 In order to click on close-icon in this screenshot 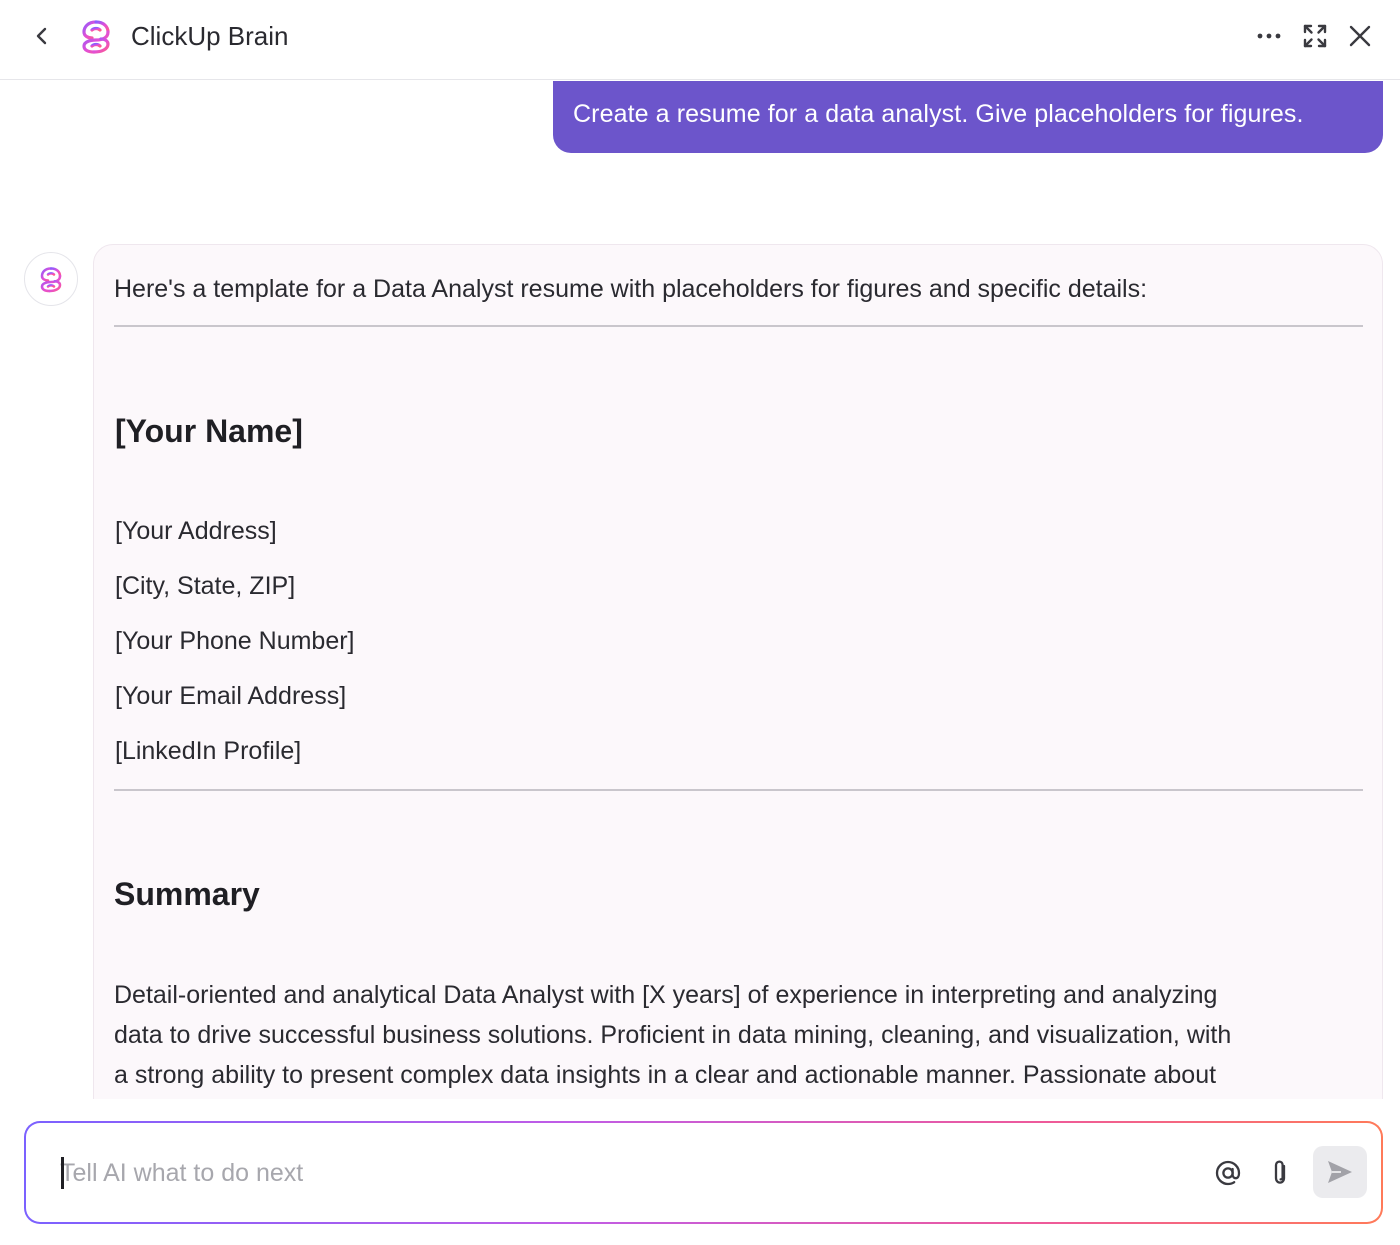, I will do `click(1360, 36)`.